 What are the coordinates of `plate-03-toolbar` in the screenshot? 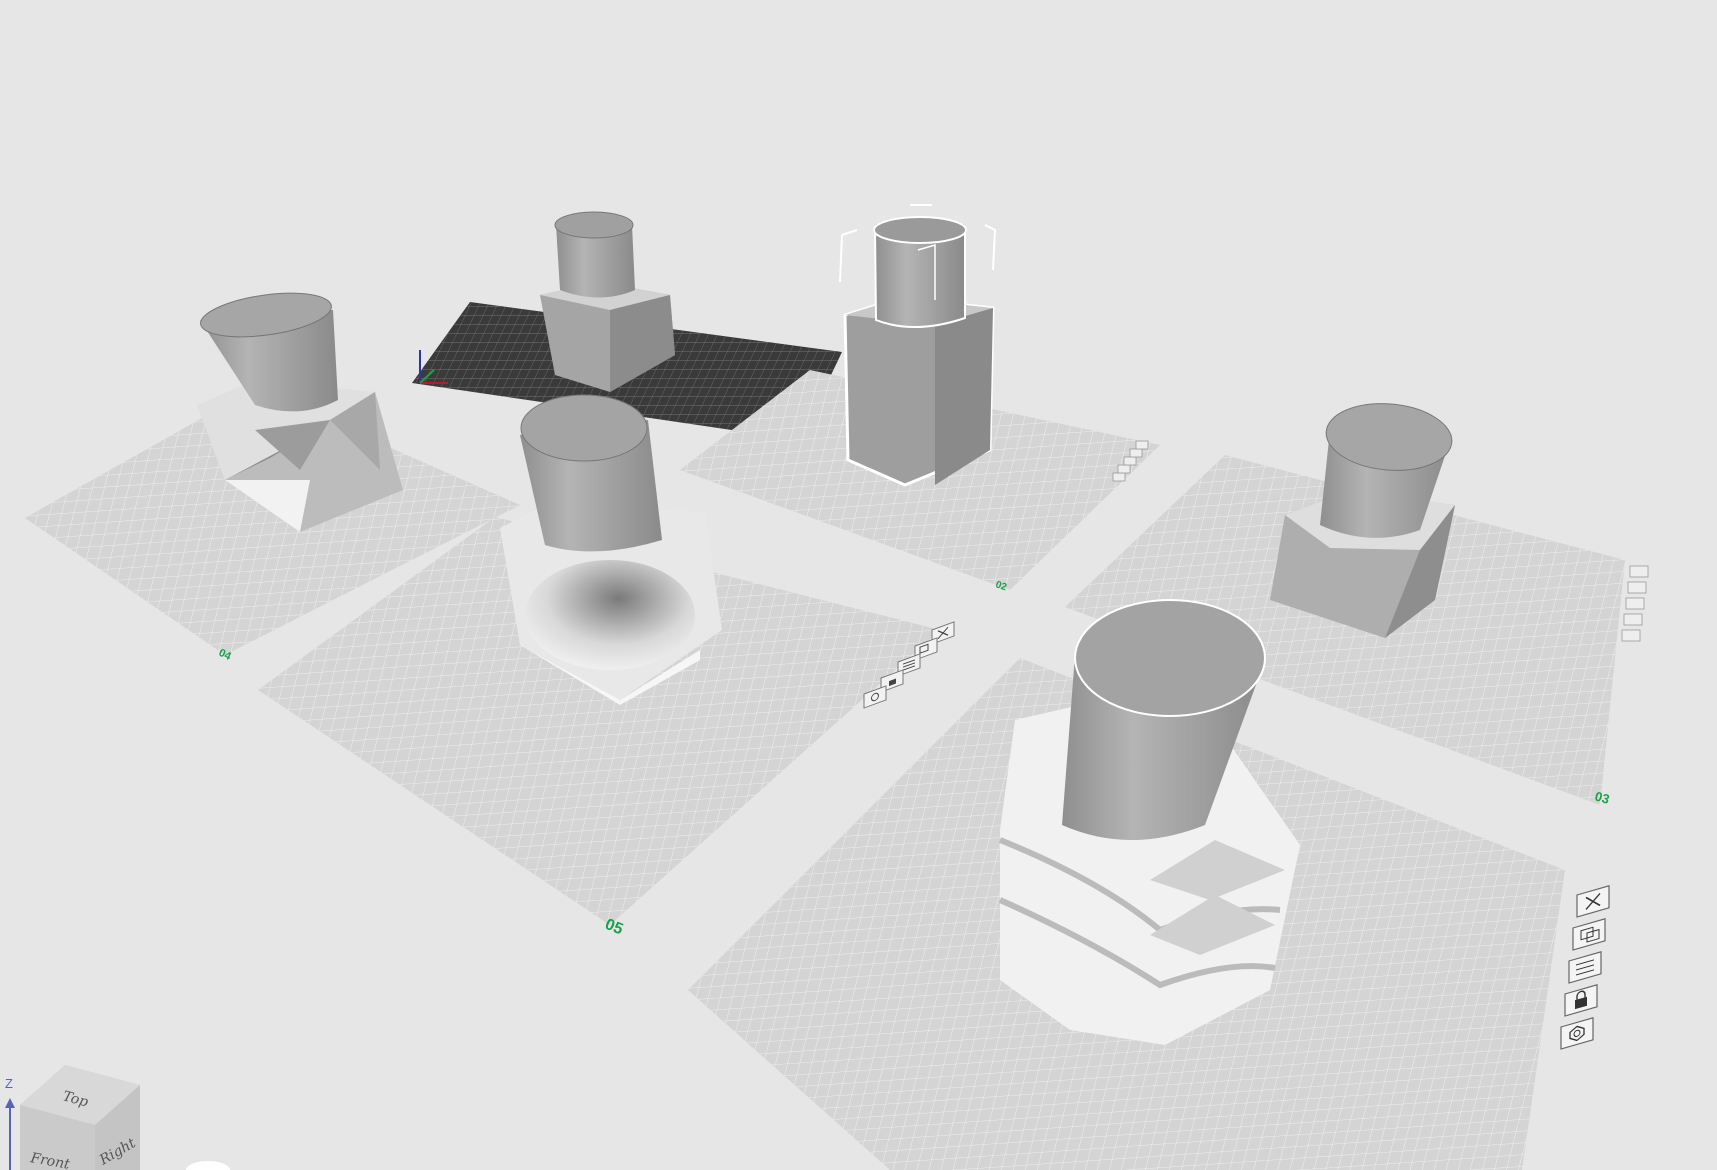 It's located at (1635, 603).